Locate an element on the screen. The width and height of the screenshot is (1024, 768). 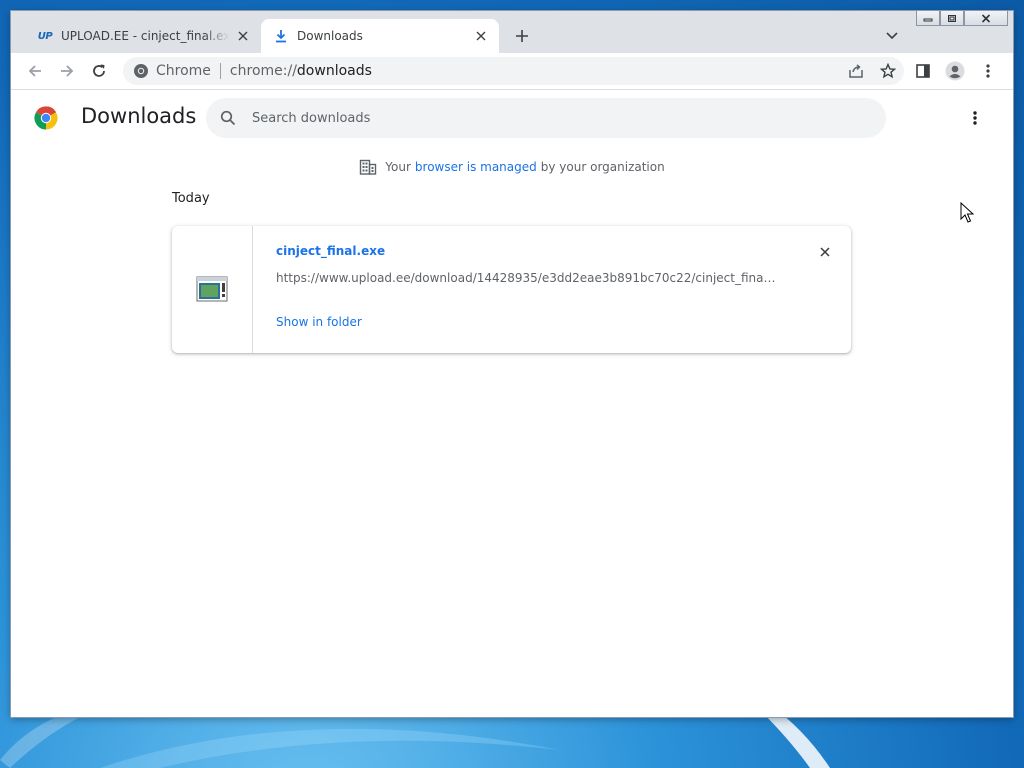
profile-avatar-icon is located at coordinates (955, 71).